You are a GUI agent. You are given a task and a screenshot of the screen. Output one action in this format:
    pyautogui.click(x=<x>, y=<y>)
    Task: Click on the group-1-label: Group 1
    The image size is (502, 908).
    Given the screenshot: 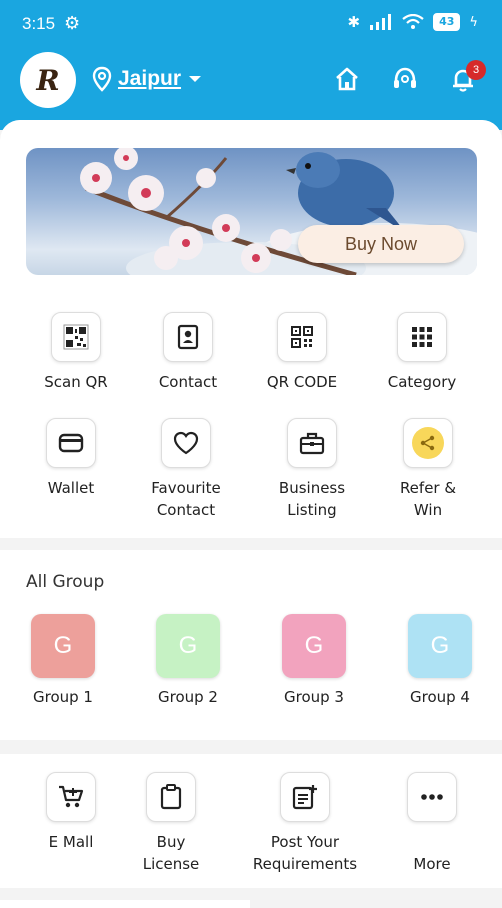 What is the action you would take?
    pyautogui.click(x=63, y=697)
    